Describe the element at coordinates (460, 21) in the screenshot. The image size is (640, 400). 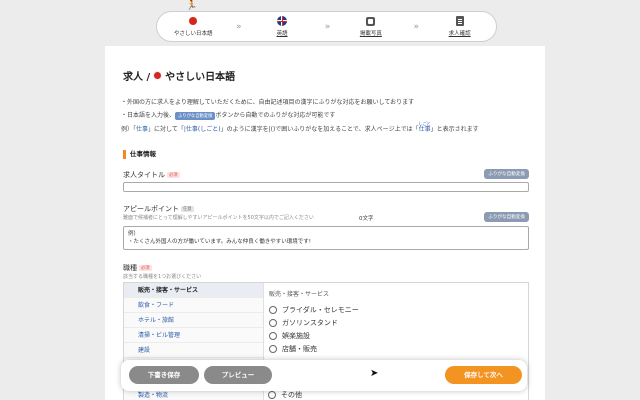
I see `document-icon` at that location.